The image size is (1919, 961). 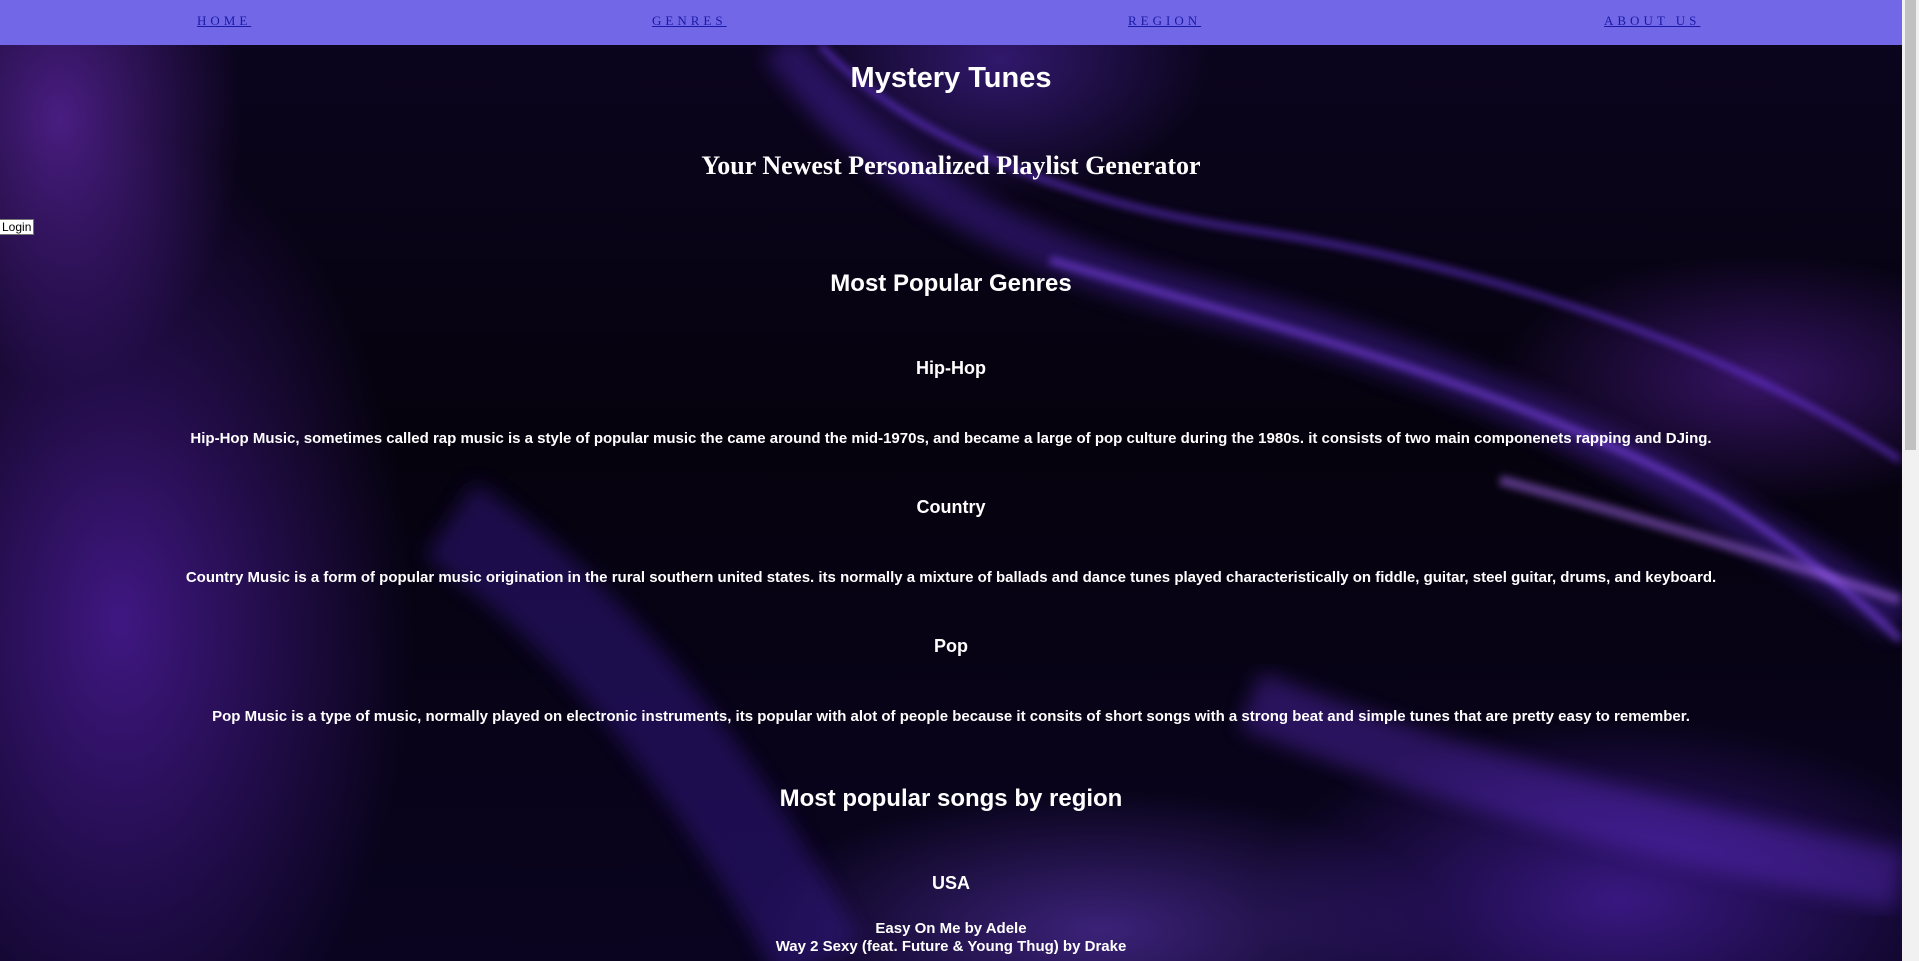 I want to click on login-button: Login, so click(x=17, y=227).